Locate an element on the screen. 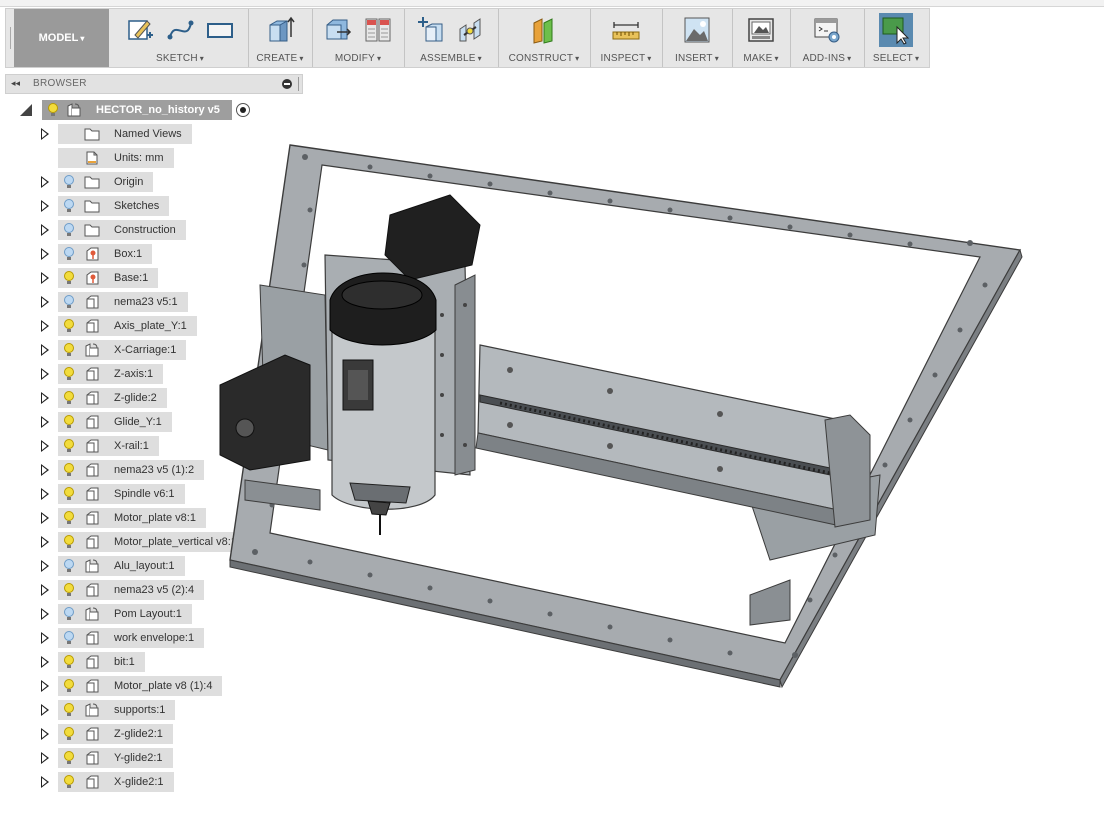  insert-menu: INSERT ▾ is located at coordinates (697, 58).